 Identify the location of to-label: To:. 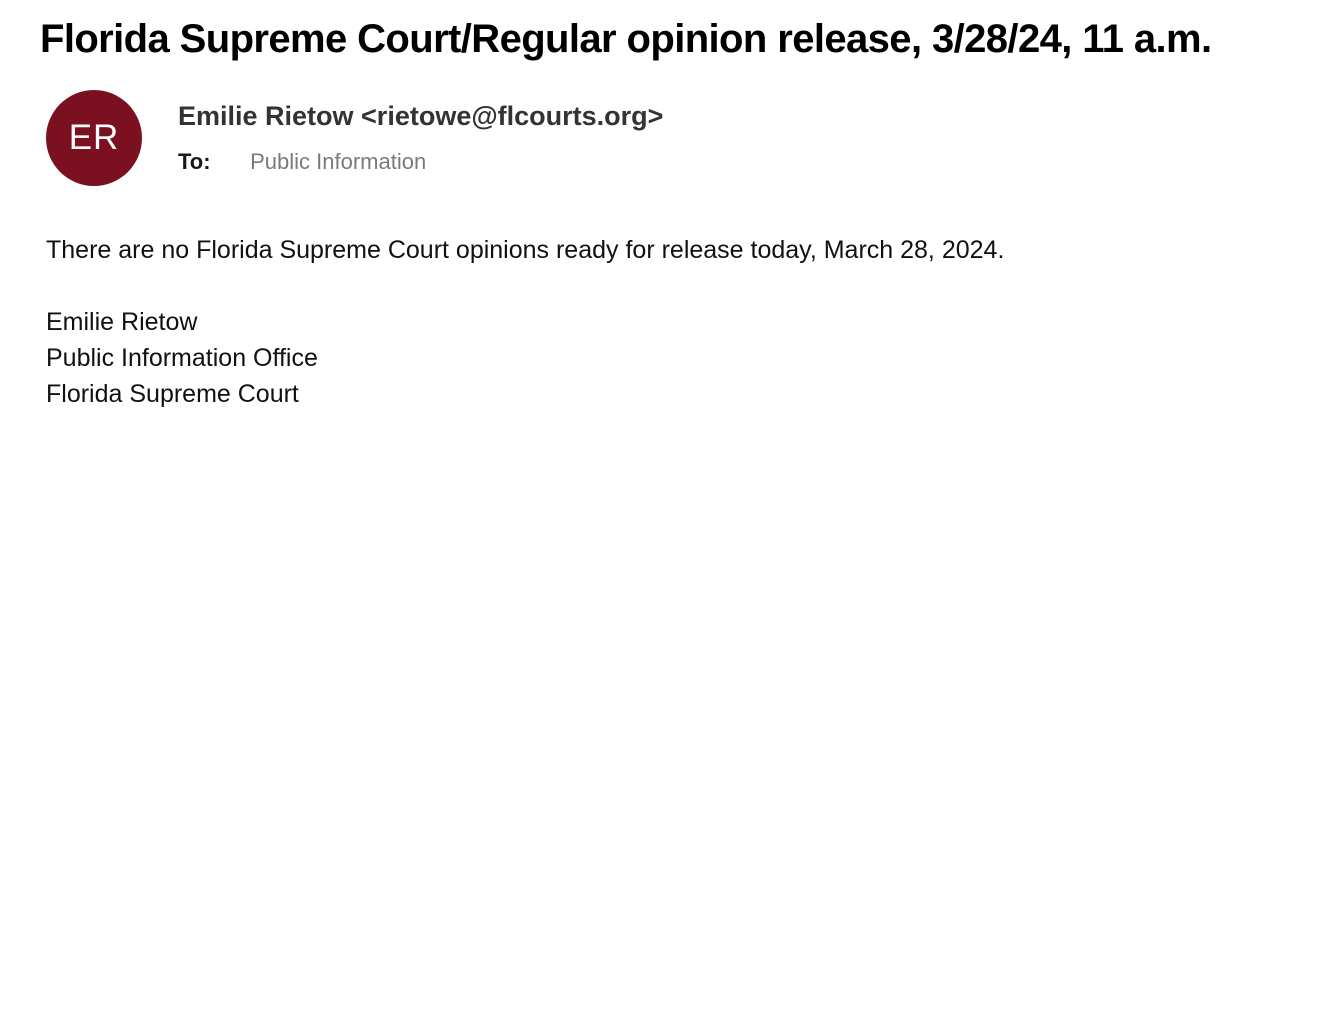
(194, 161).